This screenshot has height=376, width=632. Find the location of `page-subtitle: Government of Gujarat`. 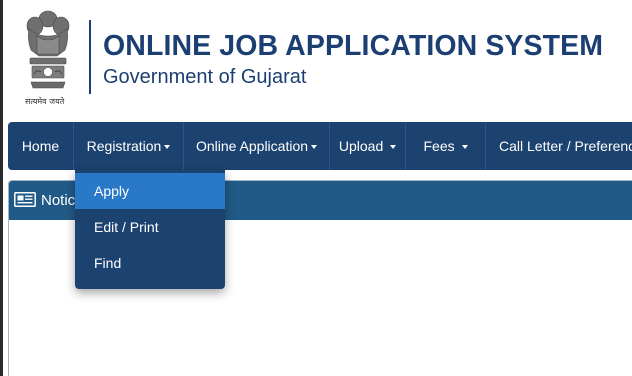

page-subtitle: Government of Gujarat is located at coordinates (205, 77).